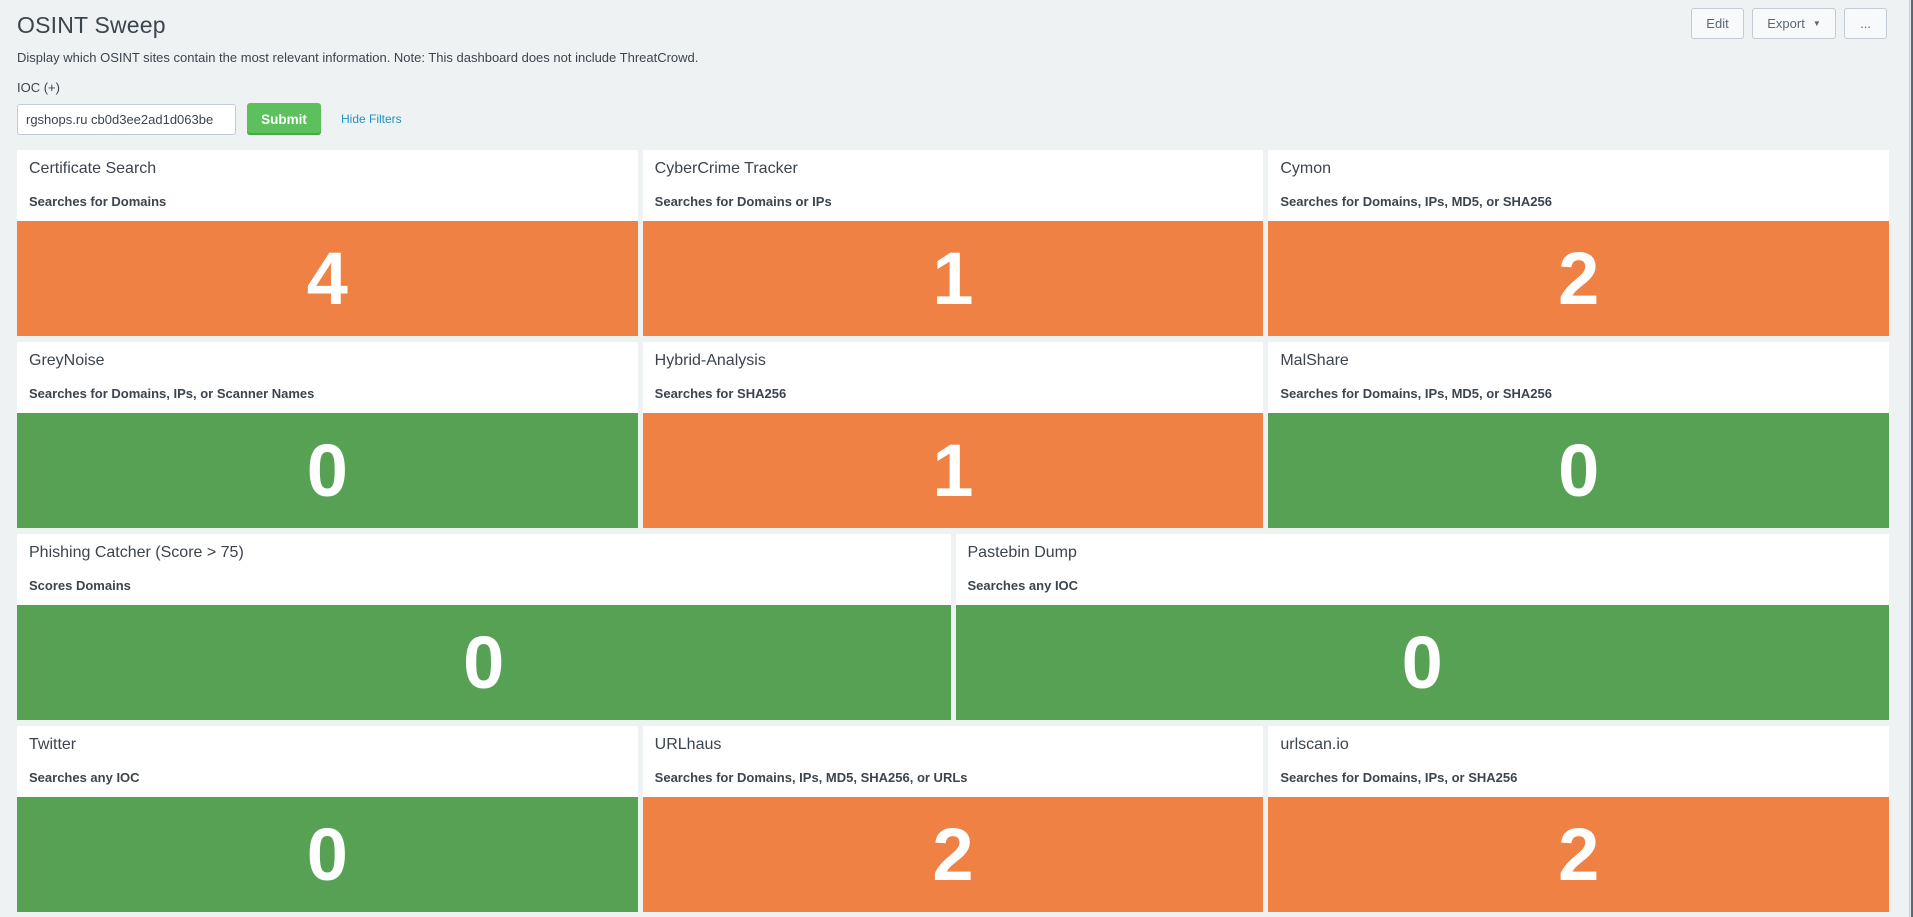 This screenshot has width=1913, height=917. I want to click on caret-down-icon: ▼, so click(1816, 23).